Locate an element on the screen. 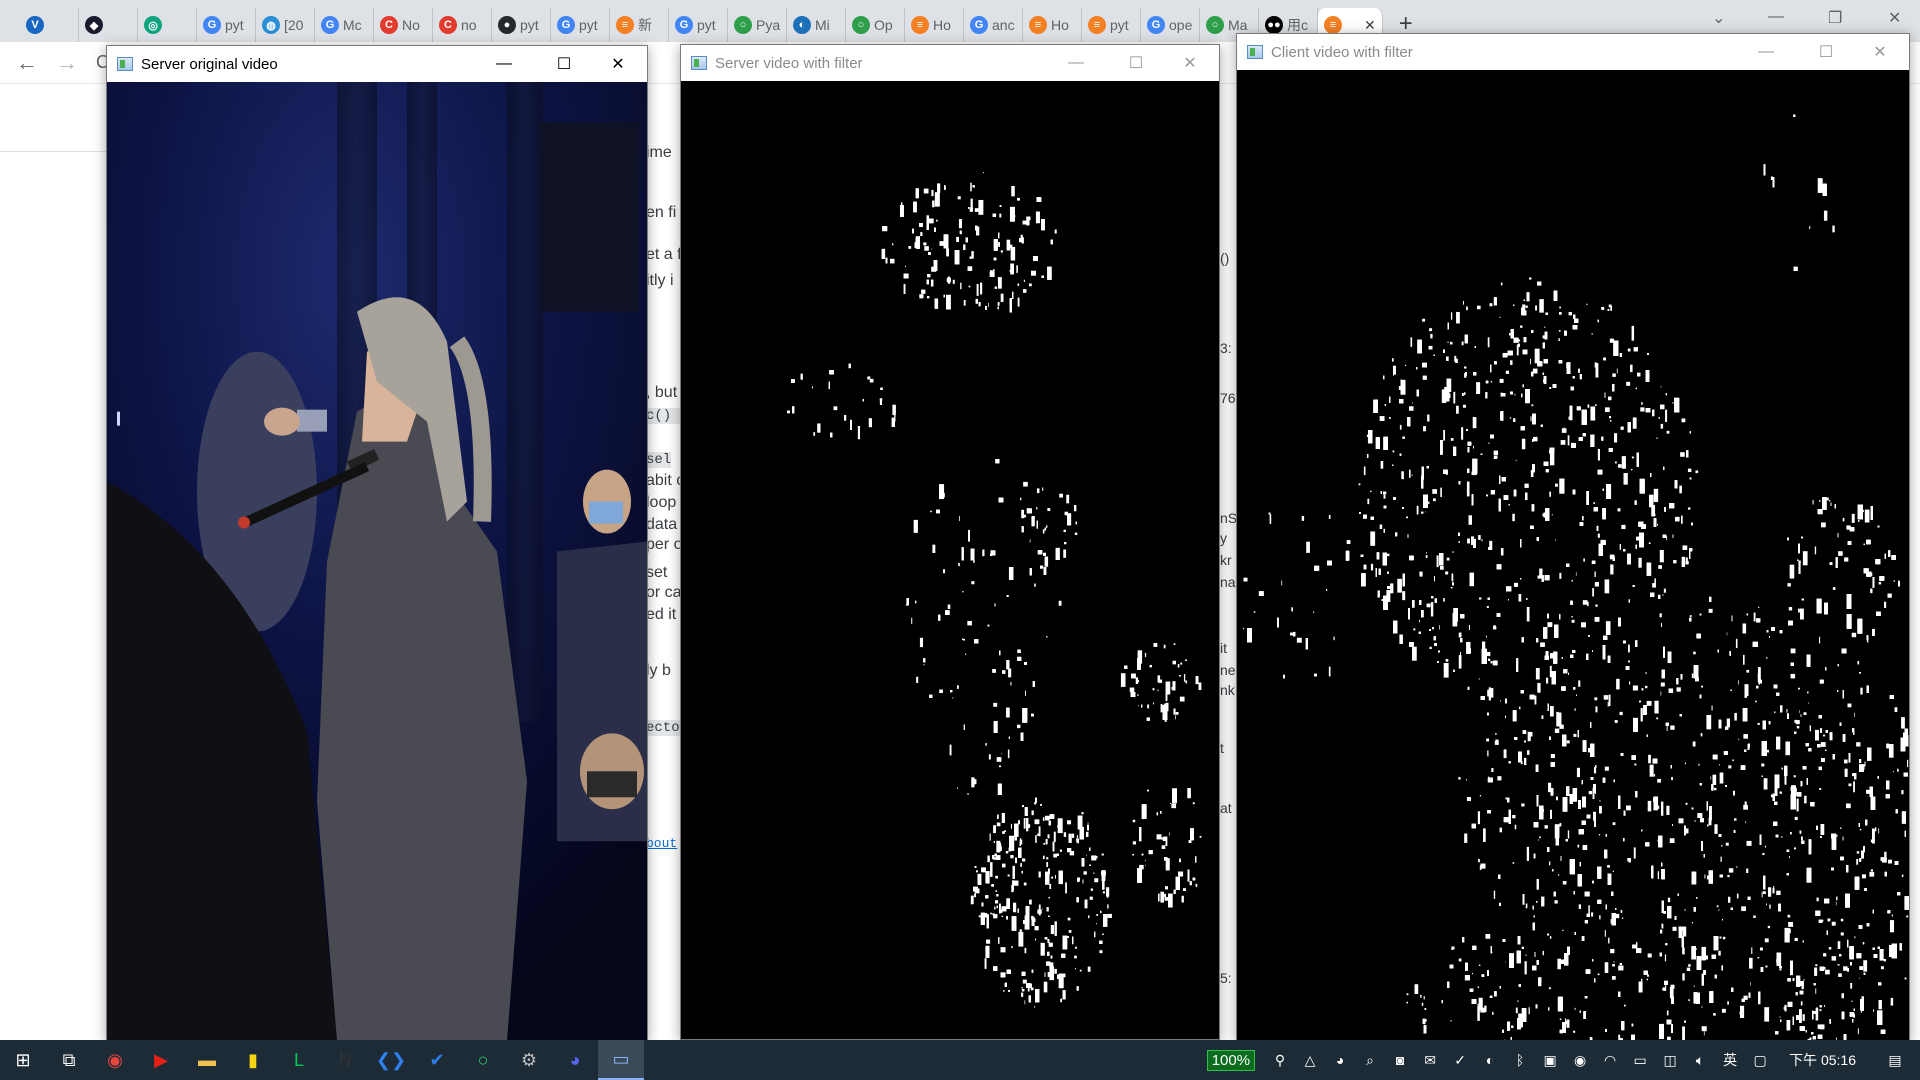 Image resolution: width=1920 pixels, height=1080 pixels. browser-tab: ≡ 新 is located at coordinates (639, 25).